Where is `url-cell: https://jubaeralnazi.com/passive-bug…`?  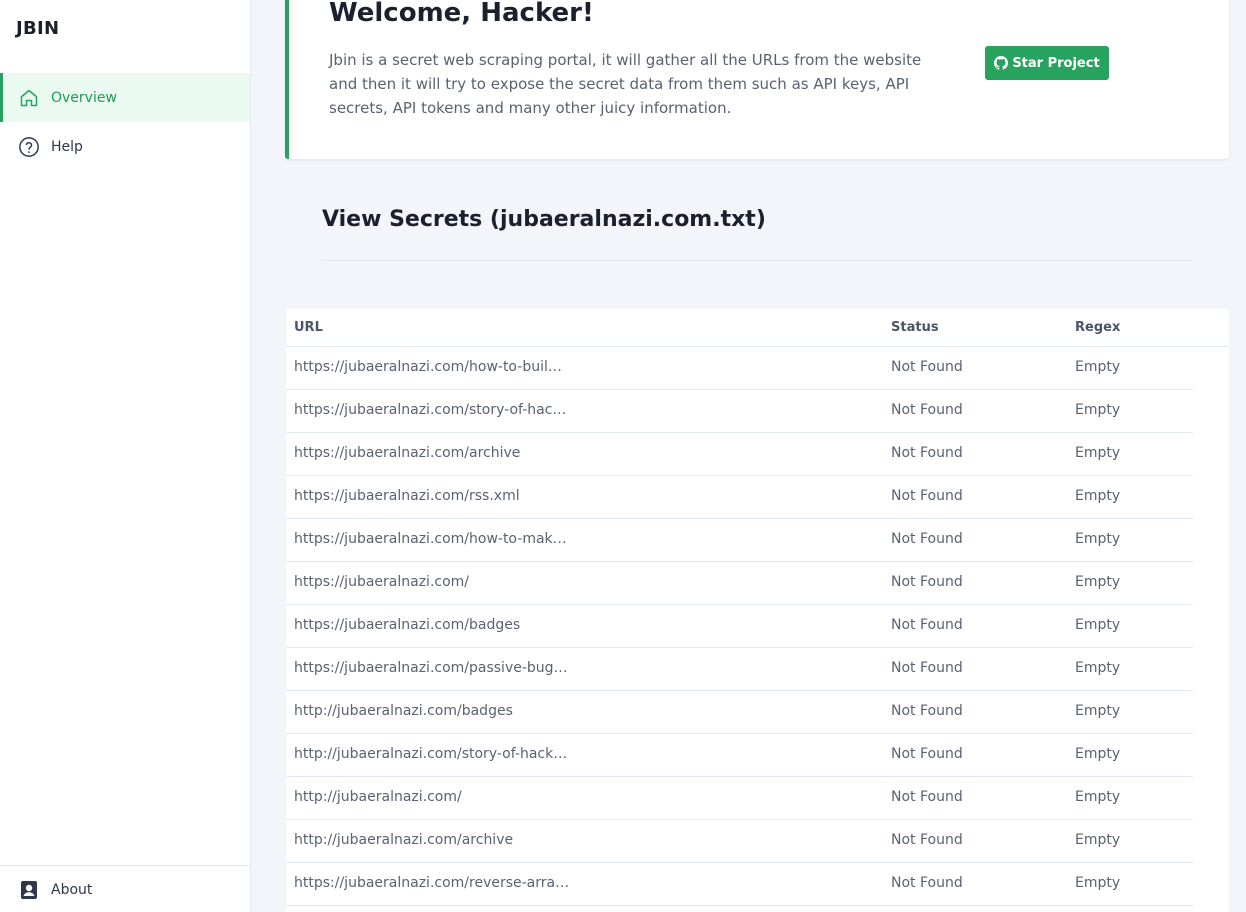 url-cell: https://jubaeralnazi.com/passive-bug… is located at coordinates (431, 668).